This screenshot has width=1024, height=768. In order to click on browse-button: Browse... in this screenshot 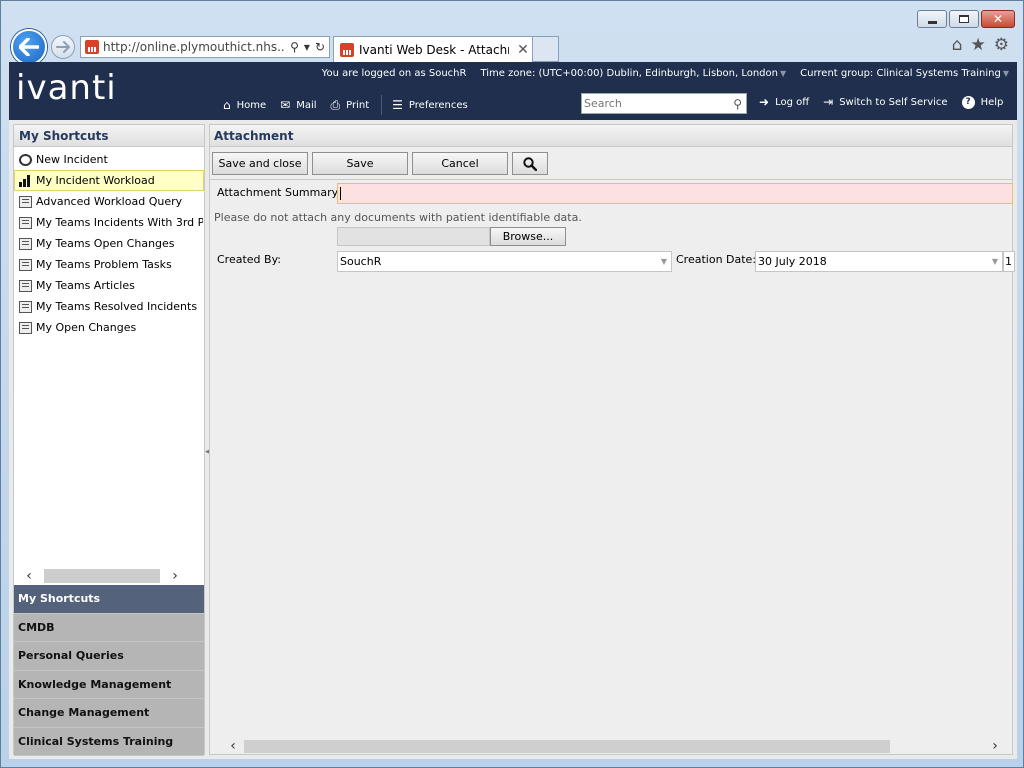, I will do `click(528, 236)`.